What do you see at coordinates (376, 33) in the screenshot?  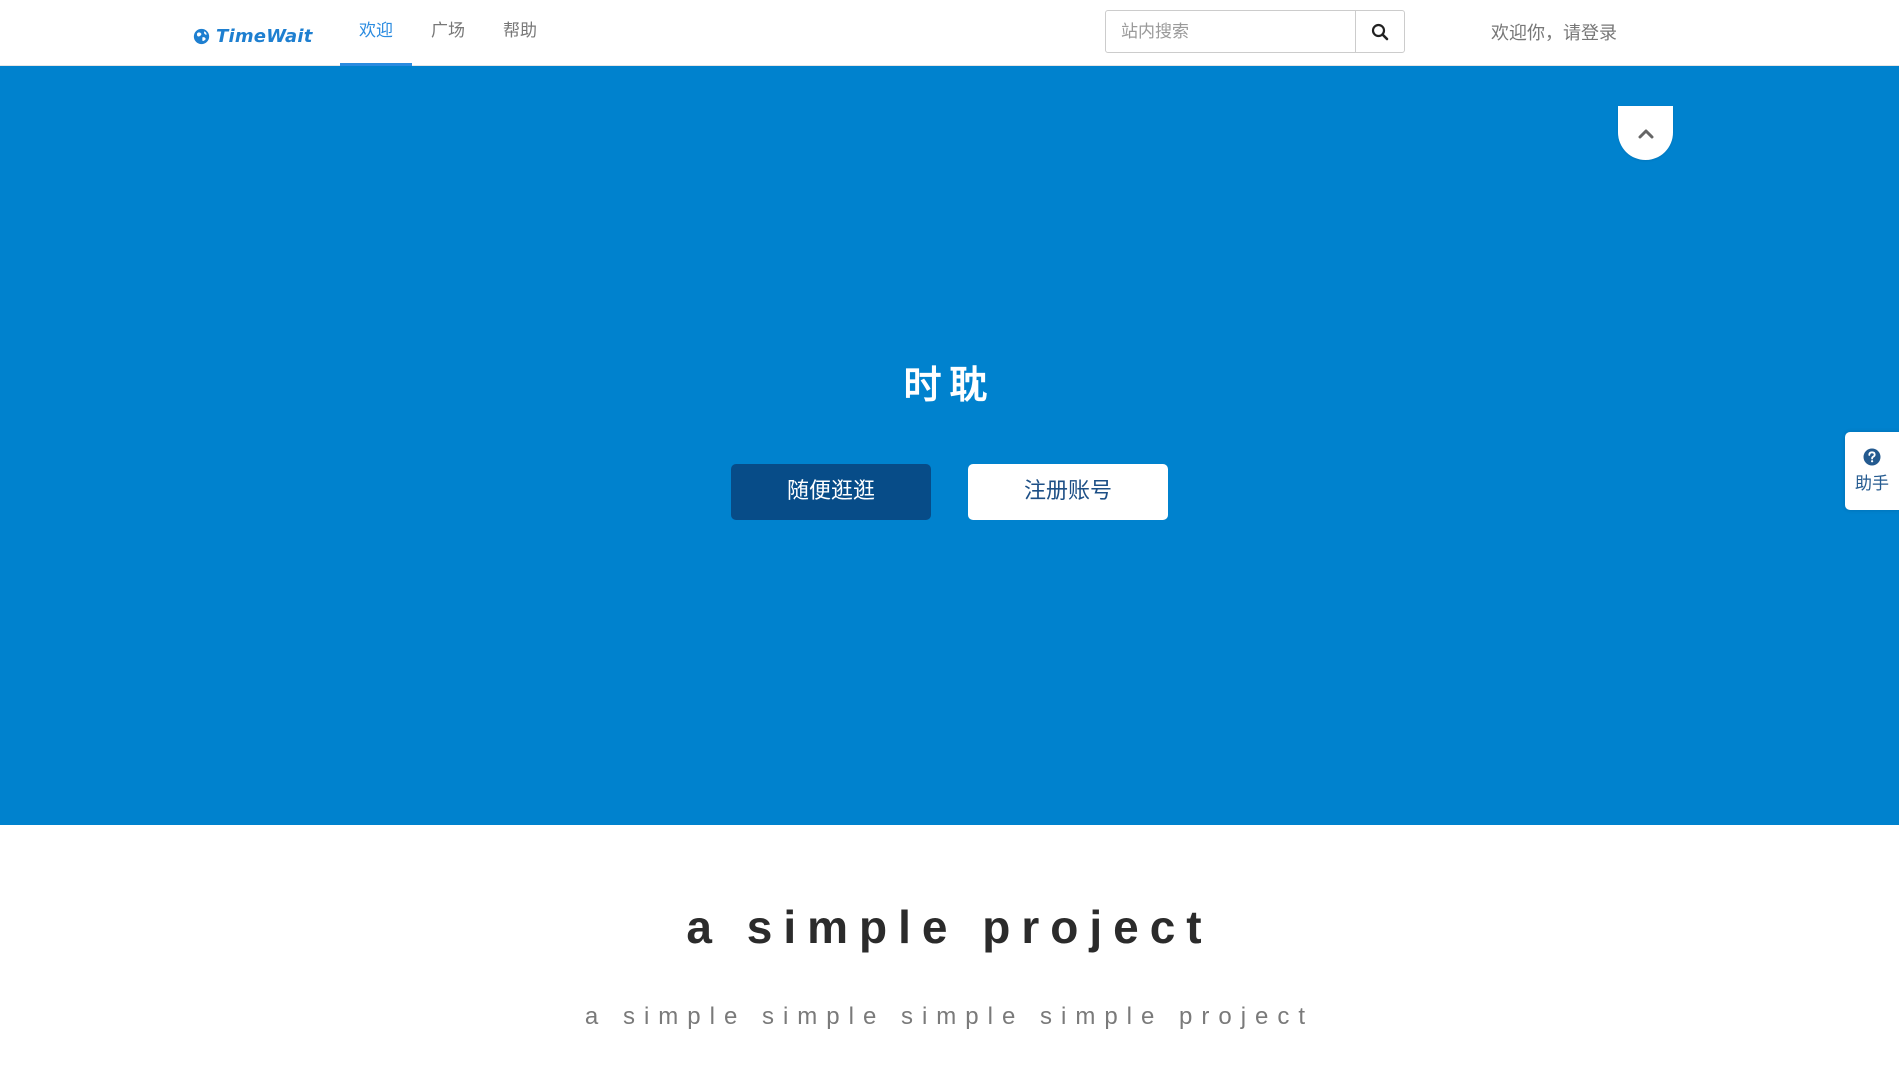 I see `tab-welcome: 欢迎` at bounding box center [376, 33].